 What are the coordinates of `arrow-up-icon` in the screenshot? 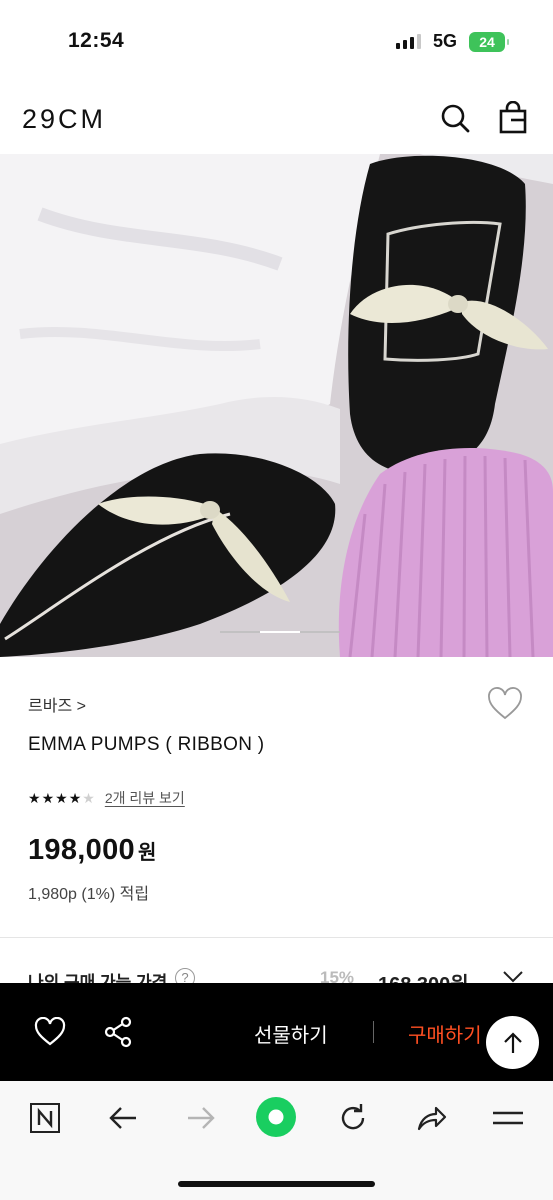 It's located at (512, 1042).